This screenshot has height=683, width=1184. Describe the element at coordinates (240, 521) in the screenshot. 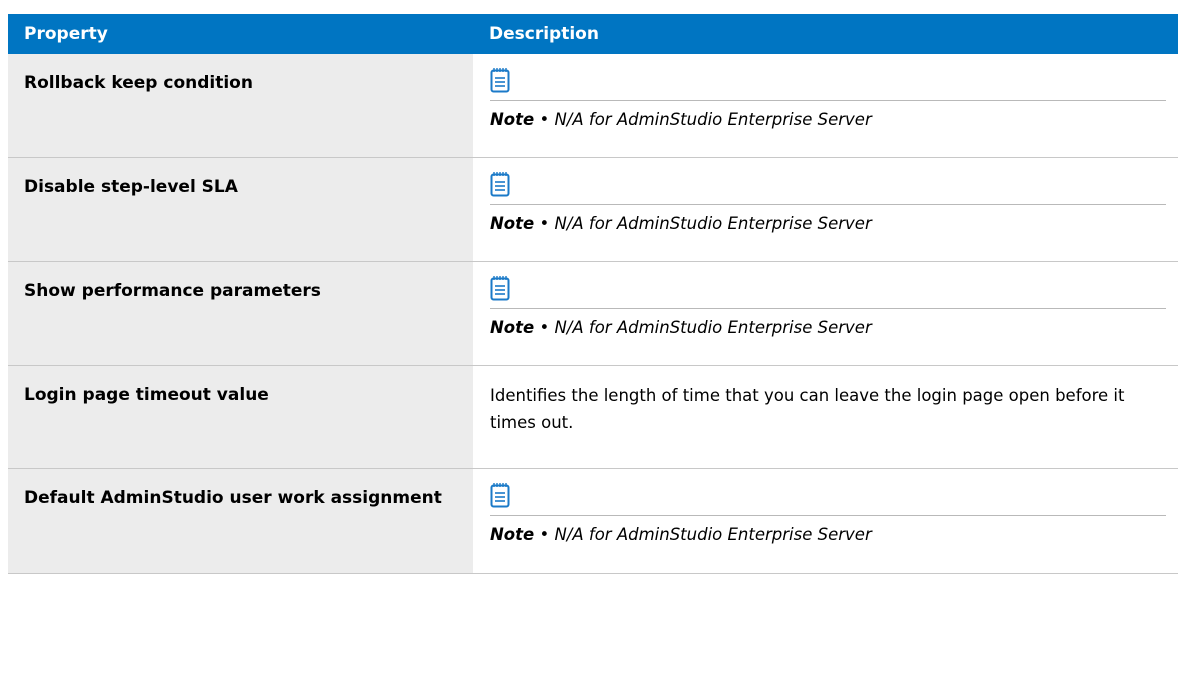

I see `property-name: Default AdminStudio user work assignment` at that location.